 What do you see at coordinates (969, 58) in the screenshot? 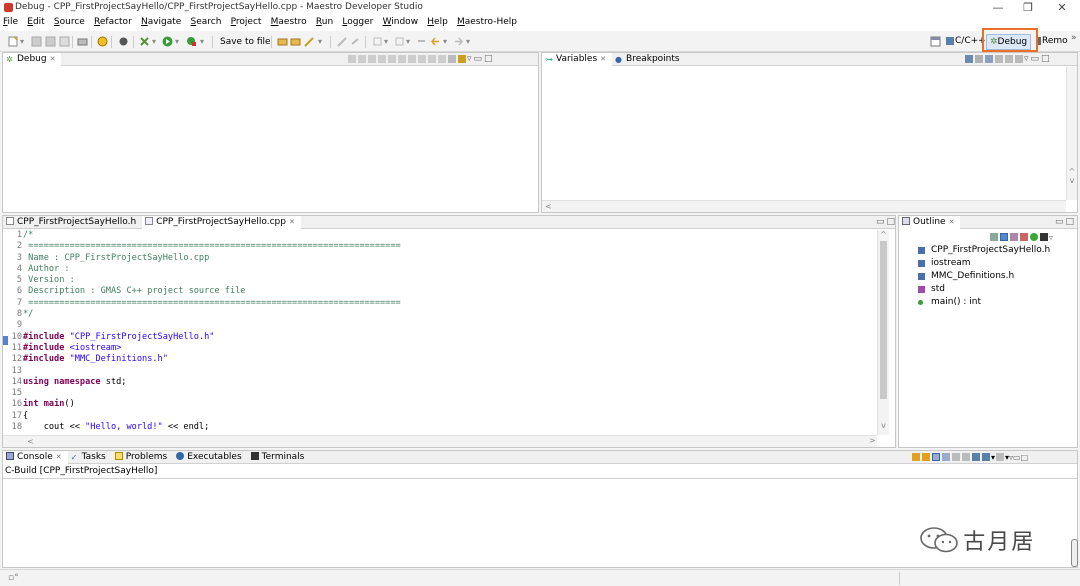
I see `show-type-names-icon` at bounding box center [969, 58].